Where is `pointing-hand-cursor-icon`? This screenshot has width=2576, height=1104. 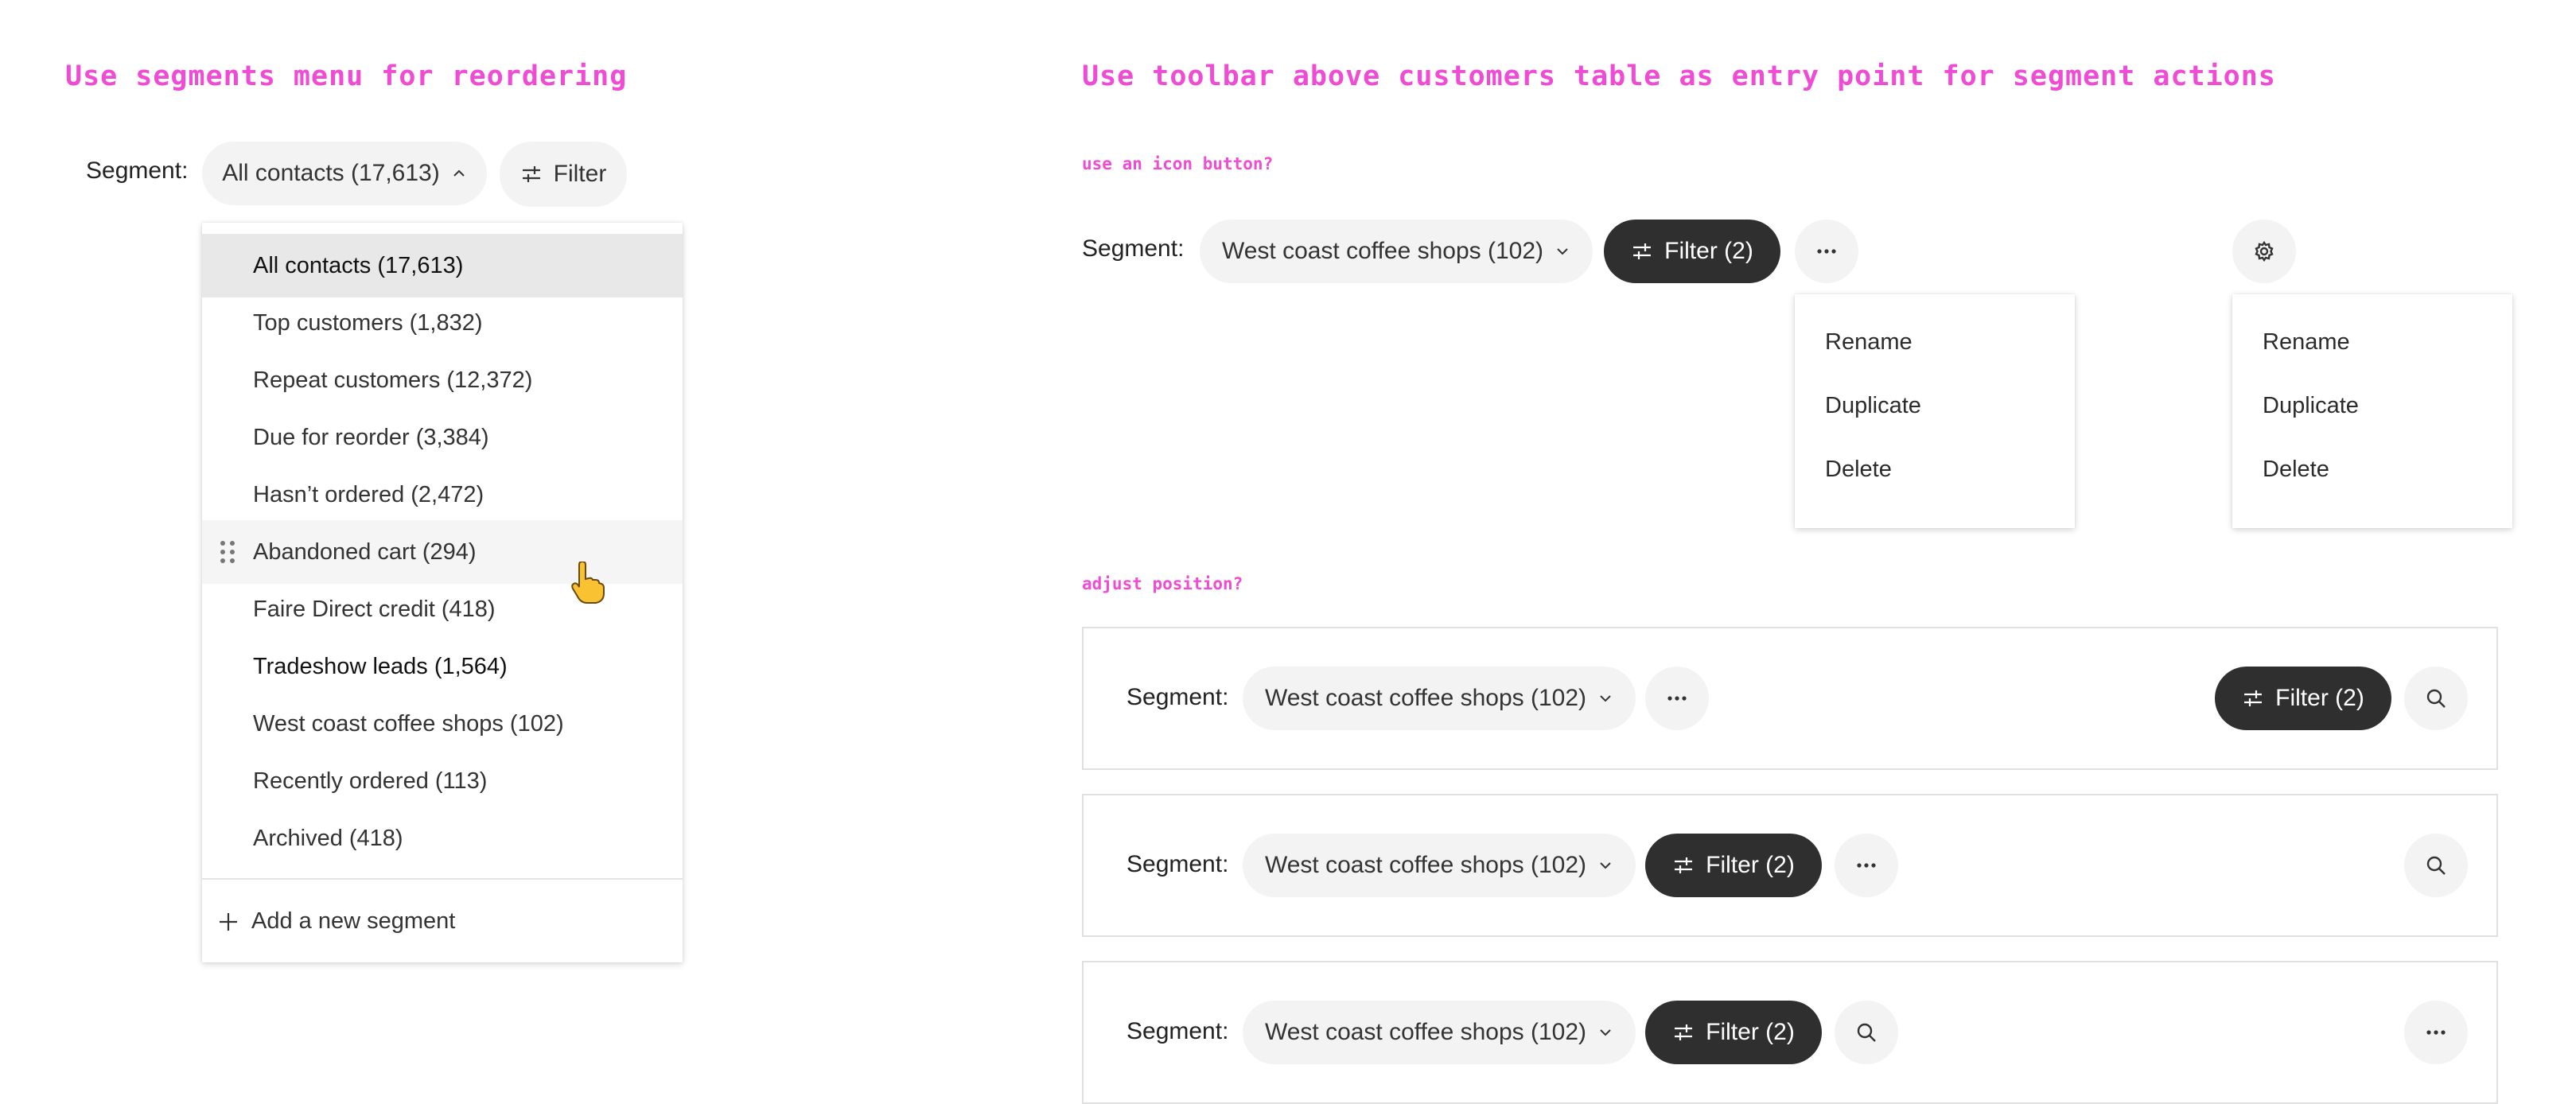
pointing-hand-cursor-icon is located at coordinates (588, 583).